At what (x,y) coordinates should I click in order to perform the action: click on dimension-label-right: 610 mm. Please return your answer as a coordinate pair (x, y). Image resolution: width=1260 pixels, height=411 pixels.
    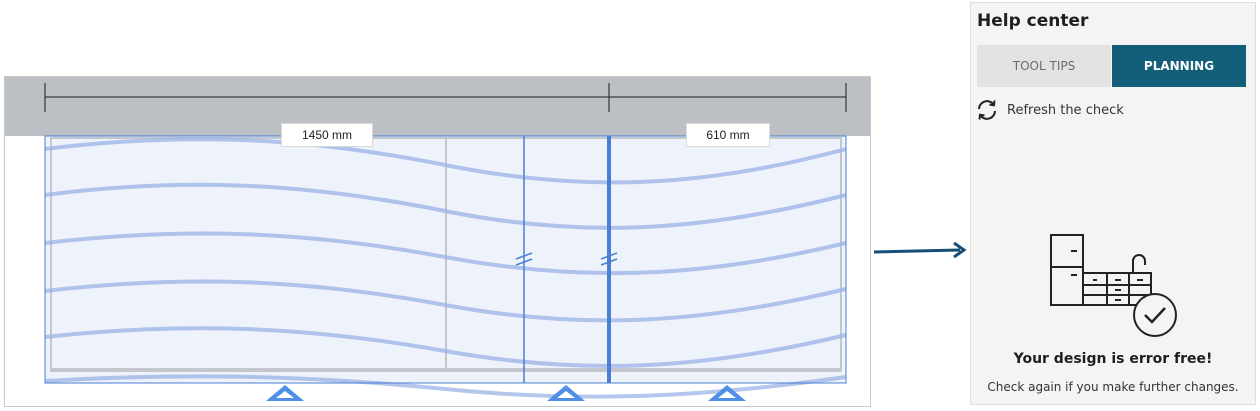
    Looking at the image, I should click on (728, 135).